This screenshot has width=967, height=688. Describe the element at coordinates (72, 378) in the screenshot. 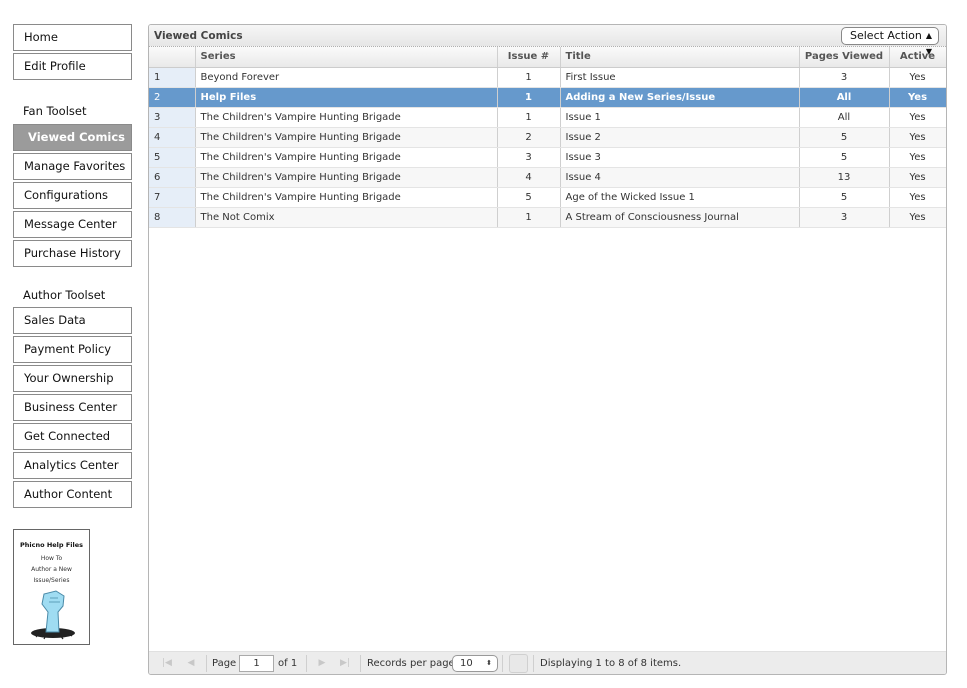

I see `nav-your-ownership: Your Ownership` at that location.